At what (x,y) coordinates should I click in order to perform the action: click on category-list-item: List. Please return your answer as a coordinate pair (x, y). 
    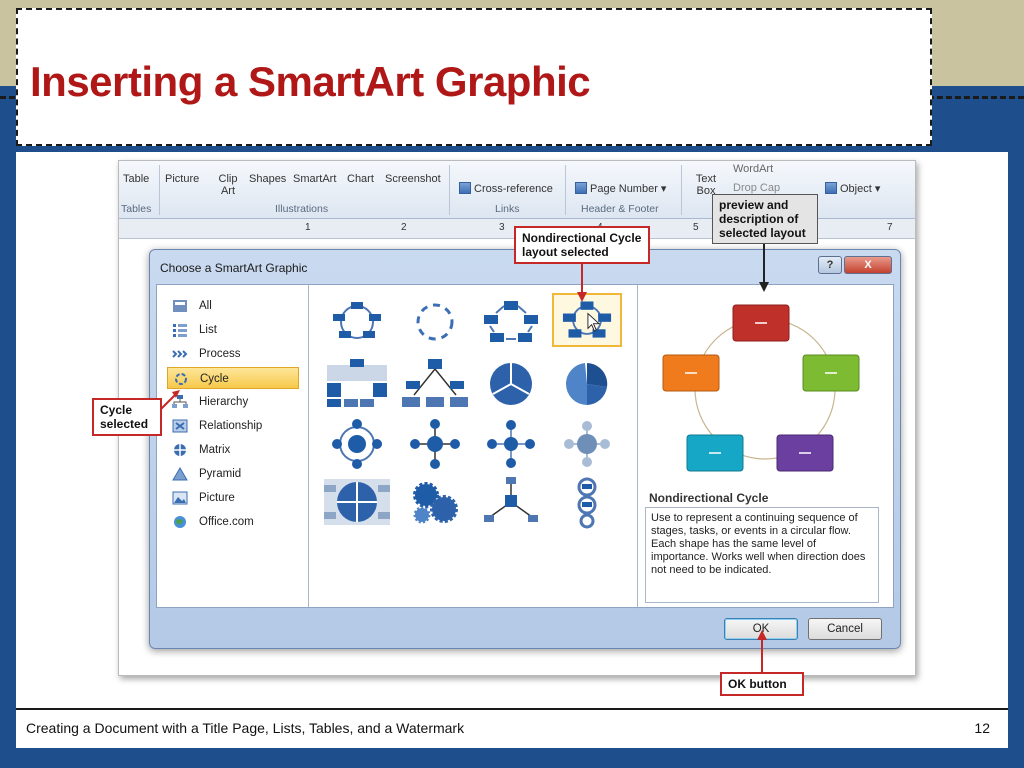
    Looking at the image, I should click on (233, 330).